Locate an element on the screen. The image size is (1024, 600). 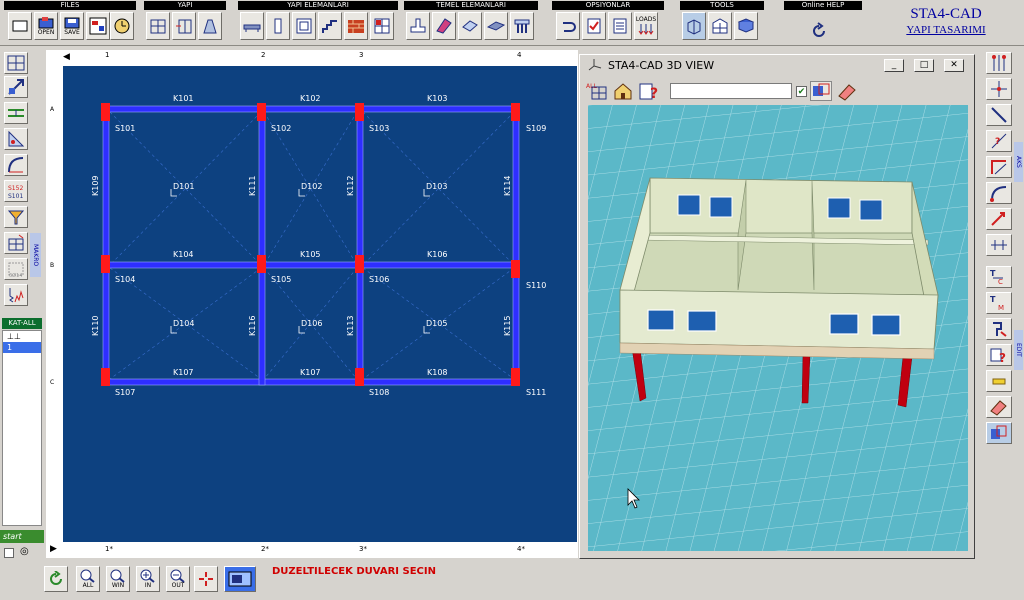
building-frame-button is located at coordinates (158, 26).